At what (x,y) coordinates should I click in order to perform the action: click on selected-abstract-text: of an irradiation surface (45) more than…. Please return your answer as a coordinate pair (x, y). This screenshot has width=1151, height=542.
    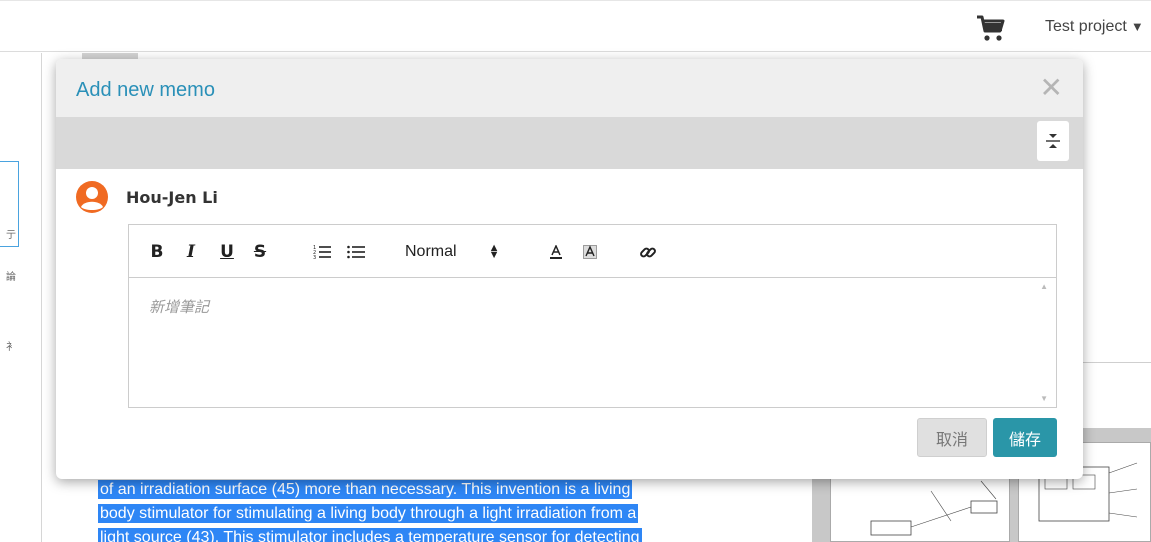
    Looking at the image, I should click on (418, 510).